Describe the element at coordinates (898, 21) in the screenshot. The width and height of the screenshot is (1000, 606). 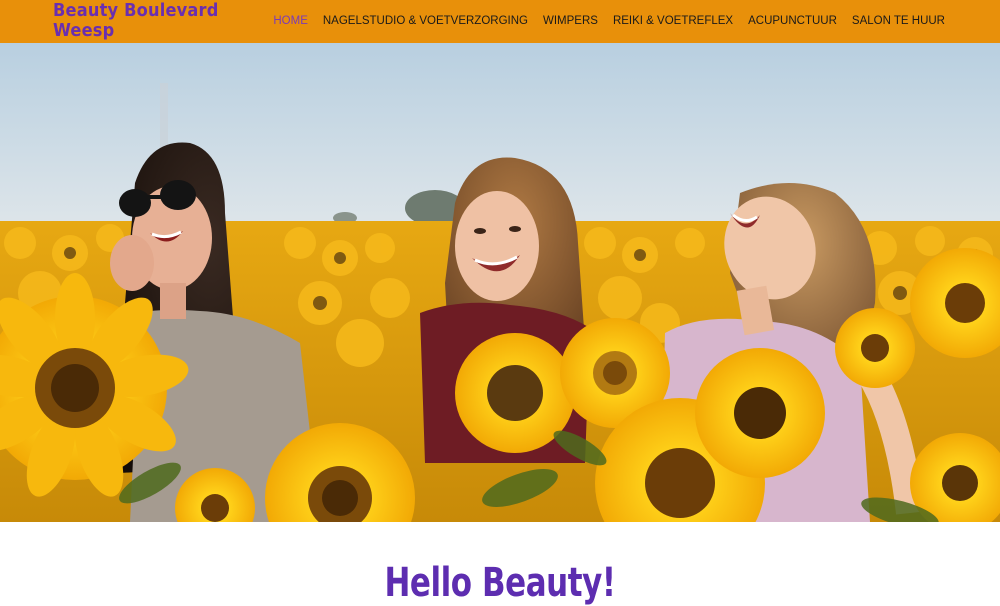
I see `nav-item-salon-te-huur: SALON TE HUUR` at that location.